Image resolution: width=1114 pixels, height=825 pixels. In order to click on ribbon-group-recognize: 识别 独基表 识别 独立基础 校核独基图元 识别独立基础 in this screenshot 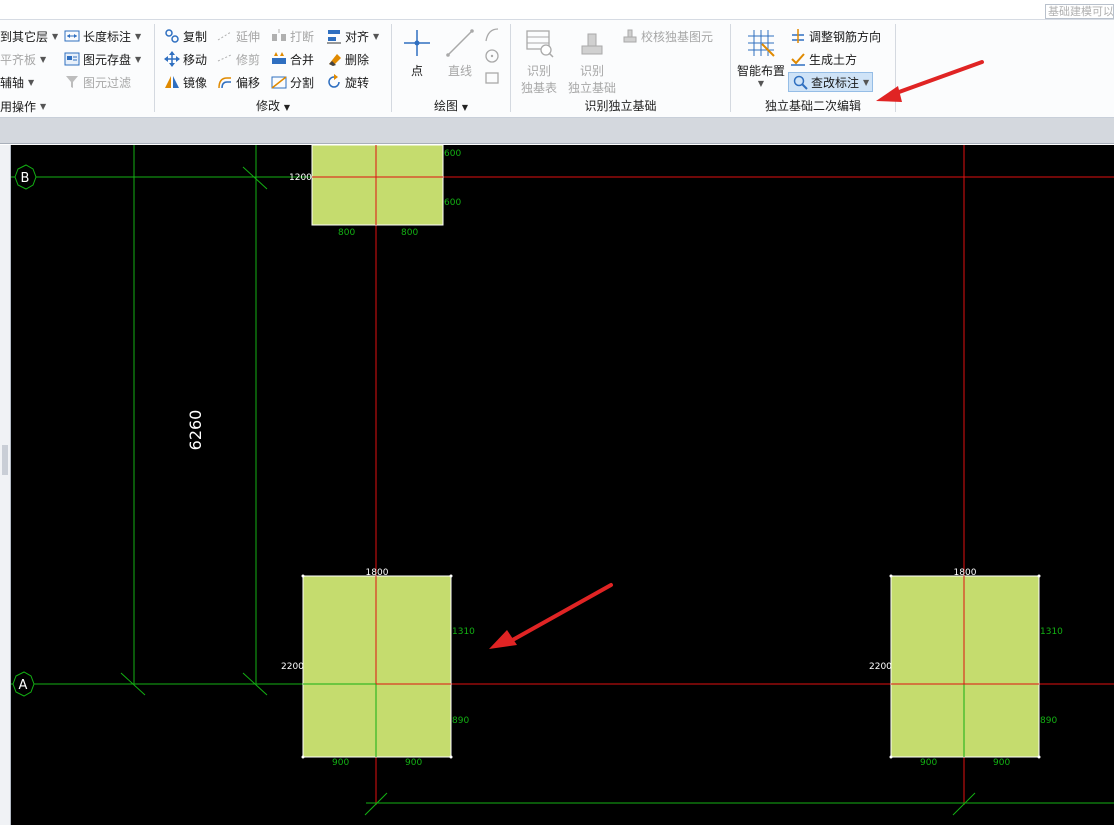, I will do `click(621, 69)`.